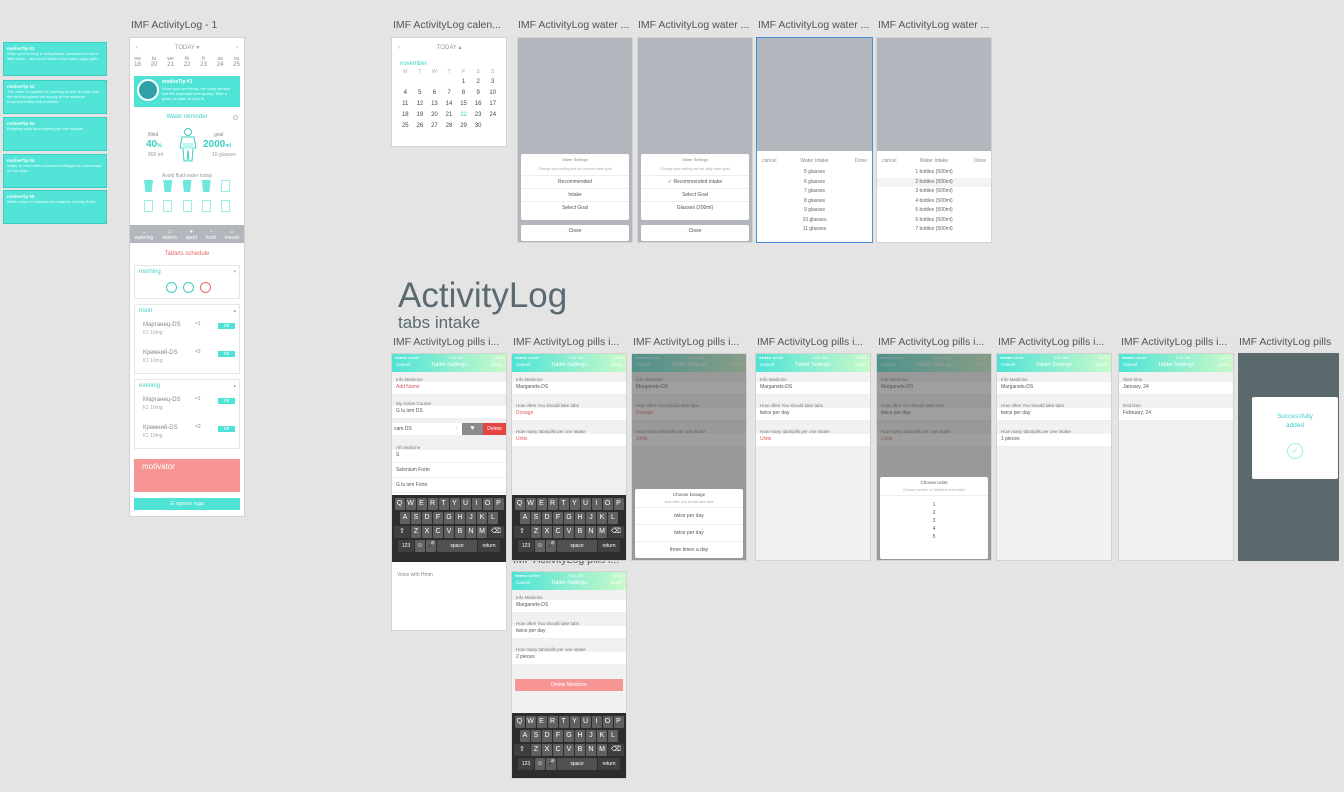 Image resolution: width=1344 pixels, height=792 pixels. Describe the element at coordinates (234, 272) in the screenshot. I see `chevron-down-icon: ▾` at that location.